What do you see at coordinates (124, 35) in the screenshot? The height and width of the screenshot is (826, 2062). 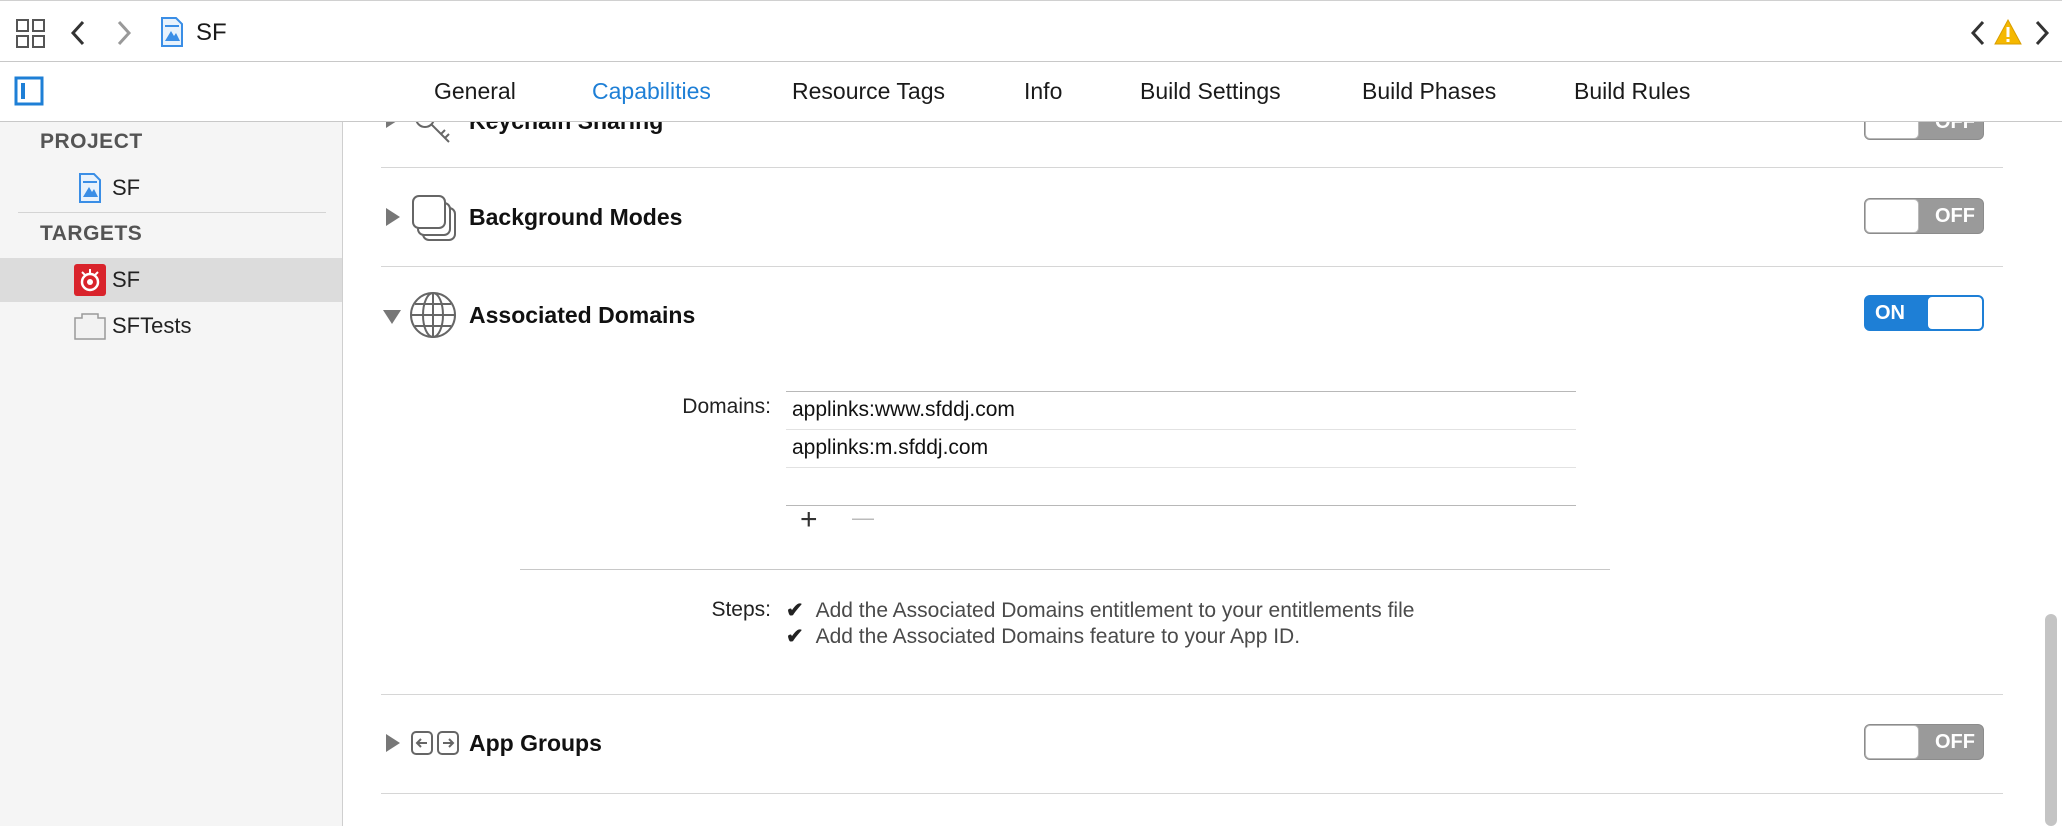 I see `forward-chevron-icon` at bounding box center [124, 35].